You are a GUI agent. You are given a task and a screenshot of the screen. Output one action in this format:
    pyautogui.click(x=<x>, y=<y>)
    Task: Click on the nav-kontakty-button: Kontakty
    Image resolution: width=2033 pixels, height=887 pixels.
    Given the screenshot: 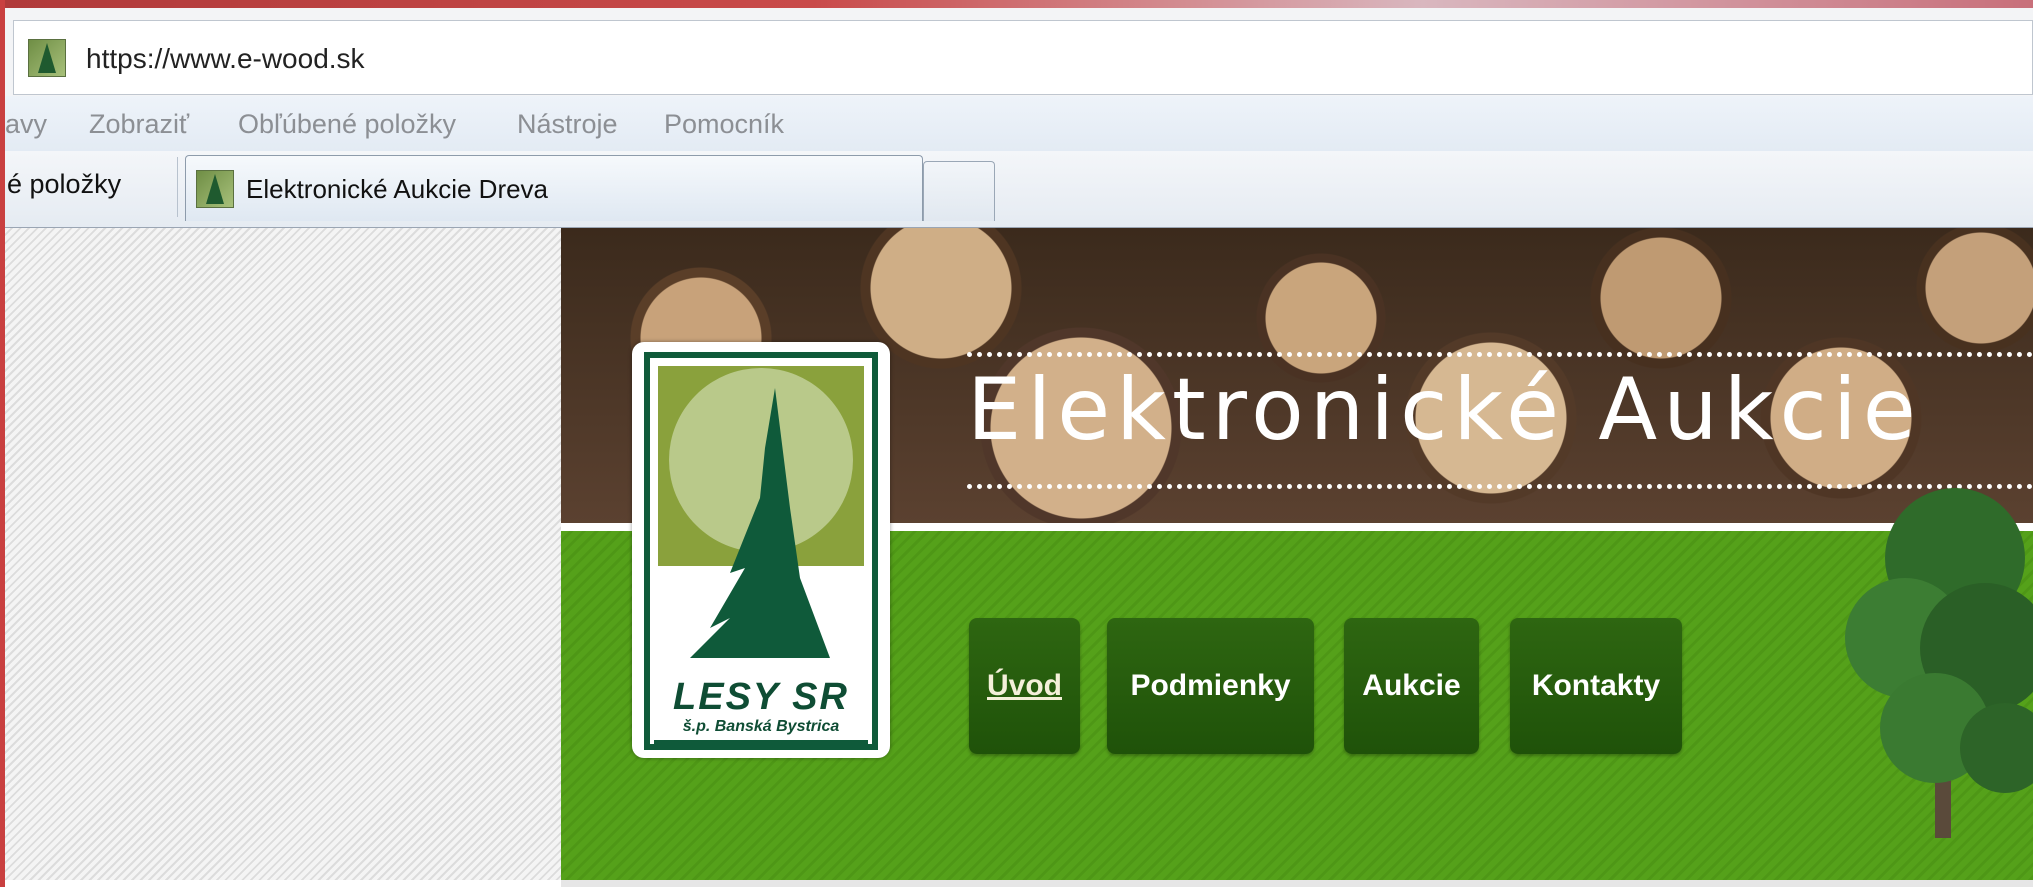 What is the action you would take?
    pyautogui.click(x=1596, y=686)
    